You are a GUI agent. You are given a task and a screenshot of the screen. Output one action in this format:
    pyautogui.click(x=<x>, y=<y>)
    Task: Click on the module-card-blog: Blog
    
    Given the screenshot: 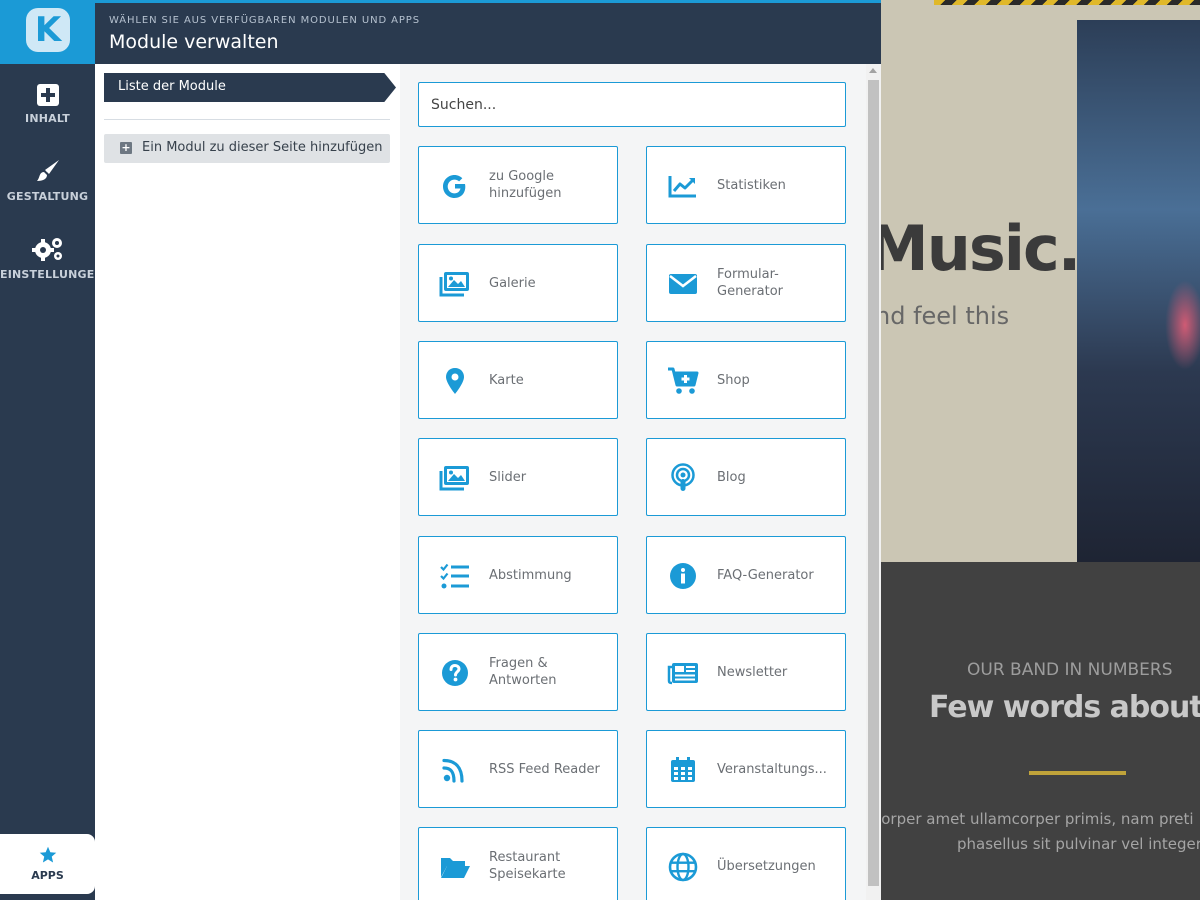 What is the action you would take?
    pyautogui.click(x=746, y=477)
    